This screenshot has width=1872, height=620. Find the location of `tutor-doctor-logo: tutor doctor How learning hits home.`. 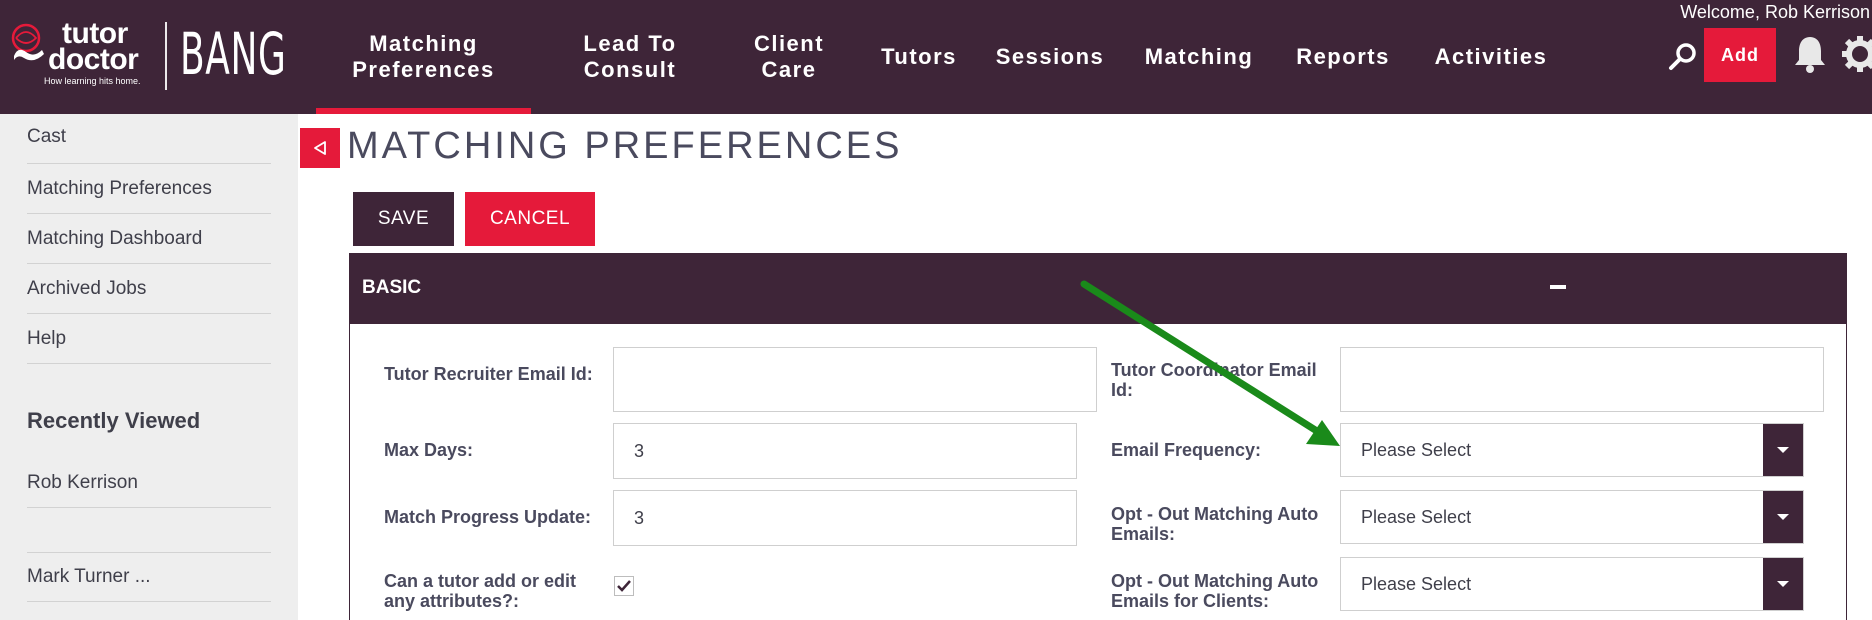

tutor-doctor-logo: tutor doctor How learning hits home. is located at coordinates (83, 53).